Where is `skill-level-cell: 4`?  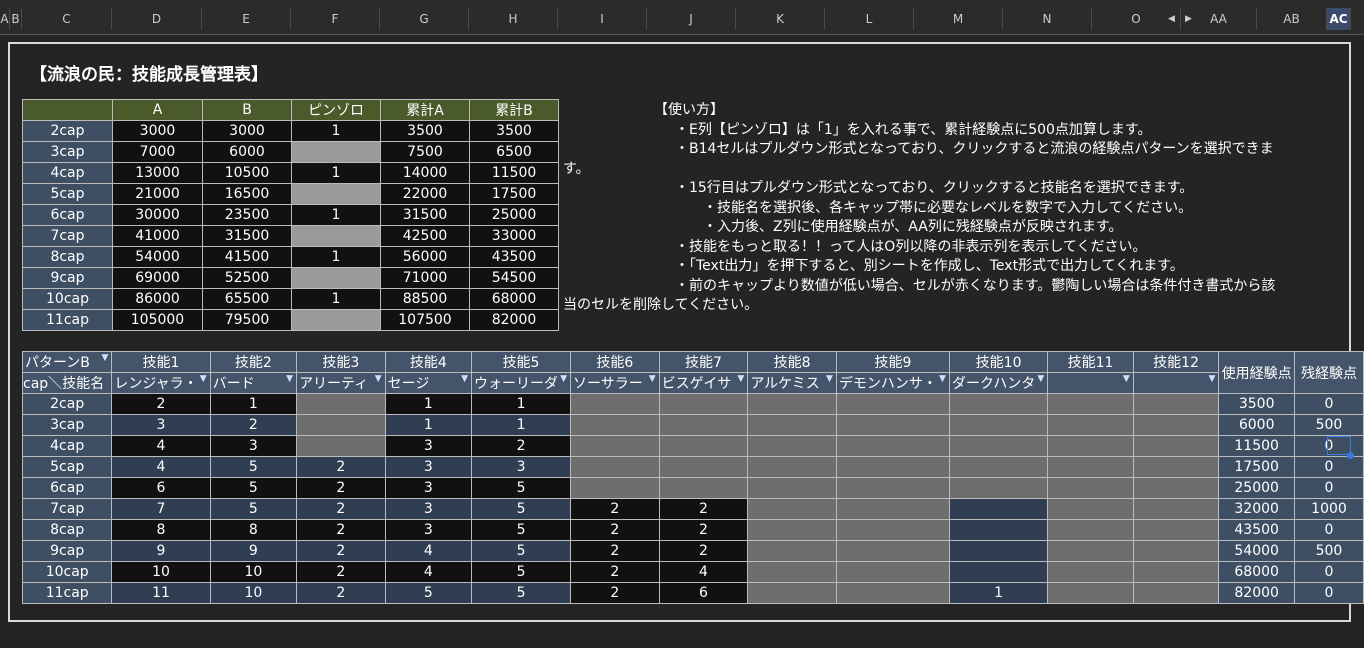 skill-level-cell: 4 is located at coordinates (428, 551).